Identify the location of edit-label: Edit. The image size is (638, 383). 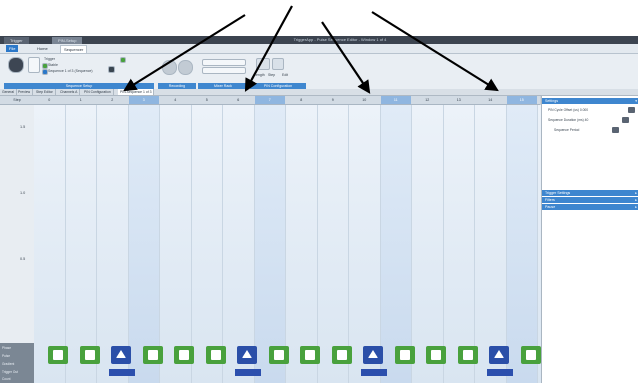
(285, 75).